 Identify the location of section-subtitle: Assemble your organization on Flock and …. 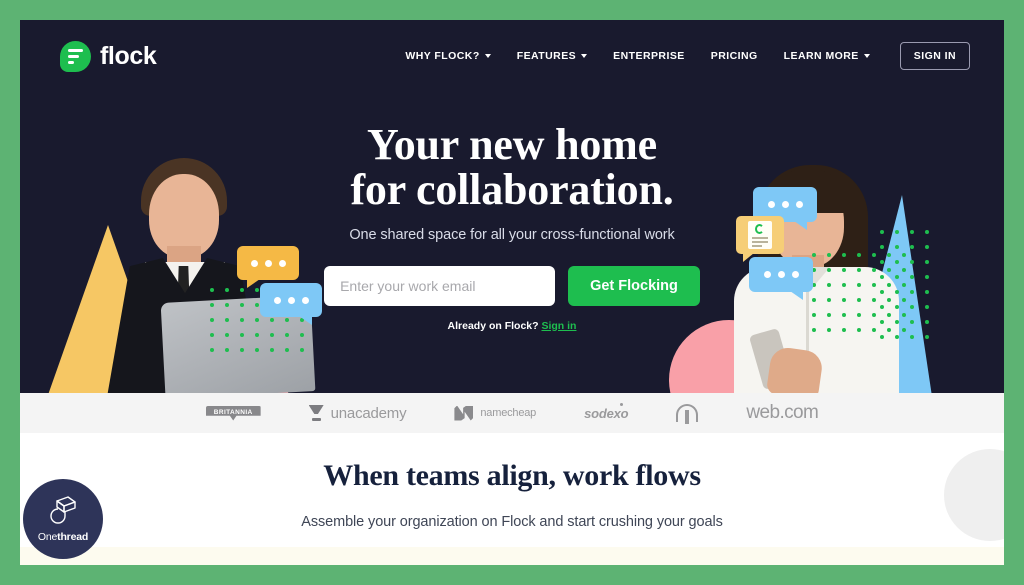
(512, 522).